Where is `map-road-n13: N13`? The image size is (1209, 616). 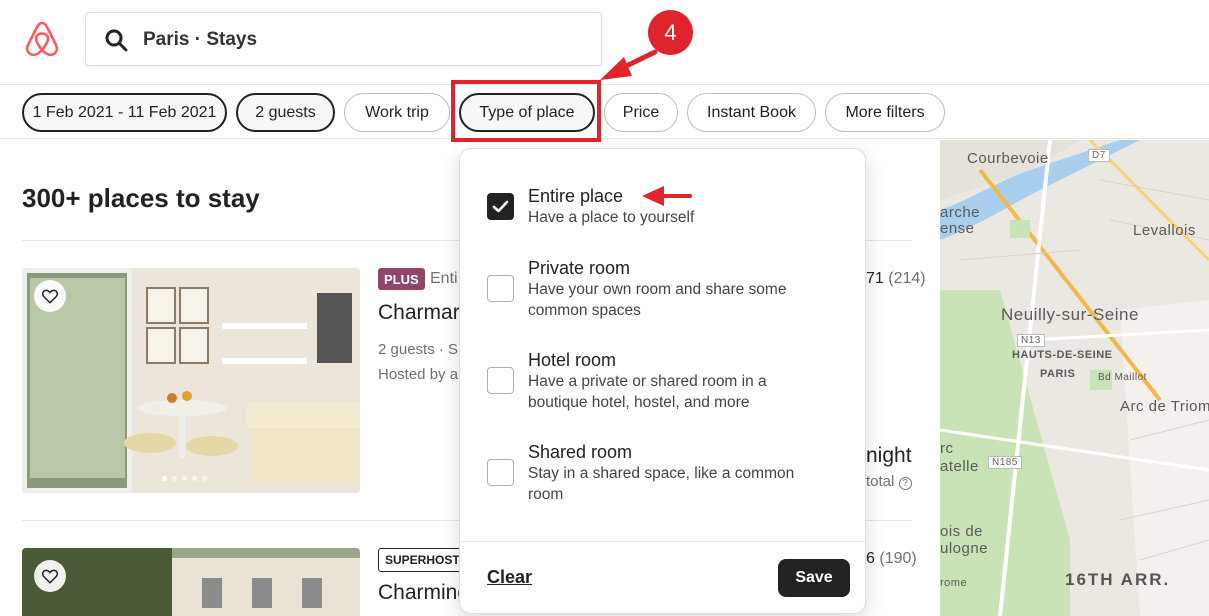
map-road-n13: N13 is located at coordinates (1031, 340).